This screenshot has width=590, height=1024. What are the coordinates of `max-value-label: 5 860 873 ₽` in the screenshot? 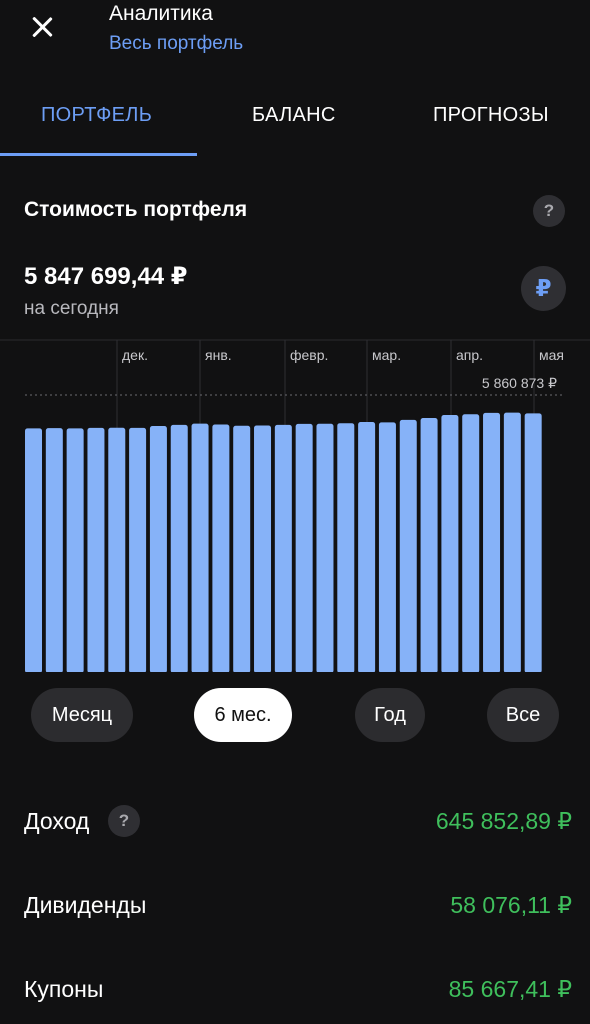 It's located at (519, 383).